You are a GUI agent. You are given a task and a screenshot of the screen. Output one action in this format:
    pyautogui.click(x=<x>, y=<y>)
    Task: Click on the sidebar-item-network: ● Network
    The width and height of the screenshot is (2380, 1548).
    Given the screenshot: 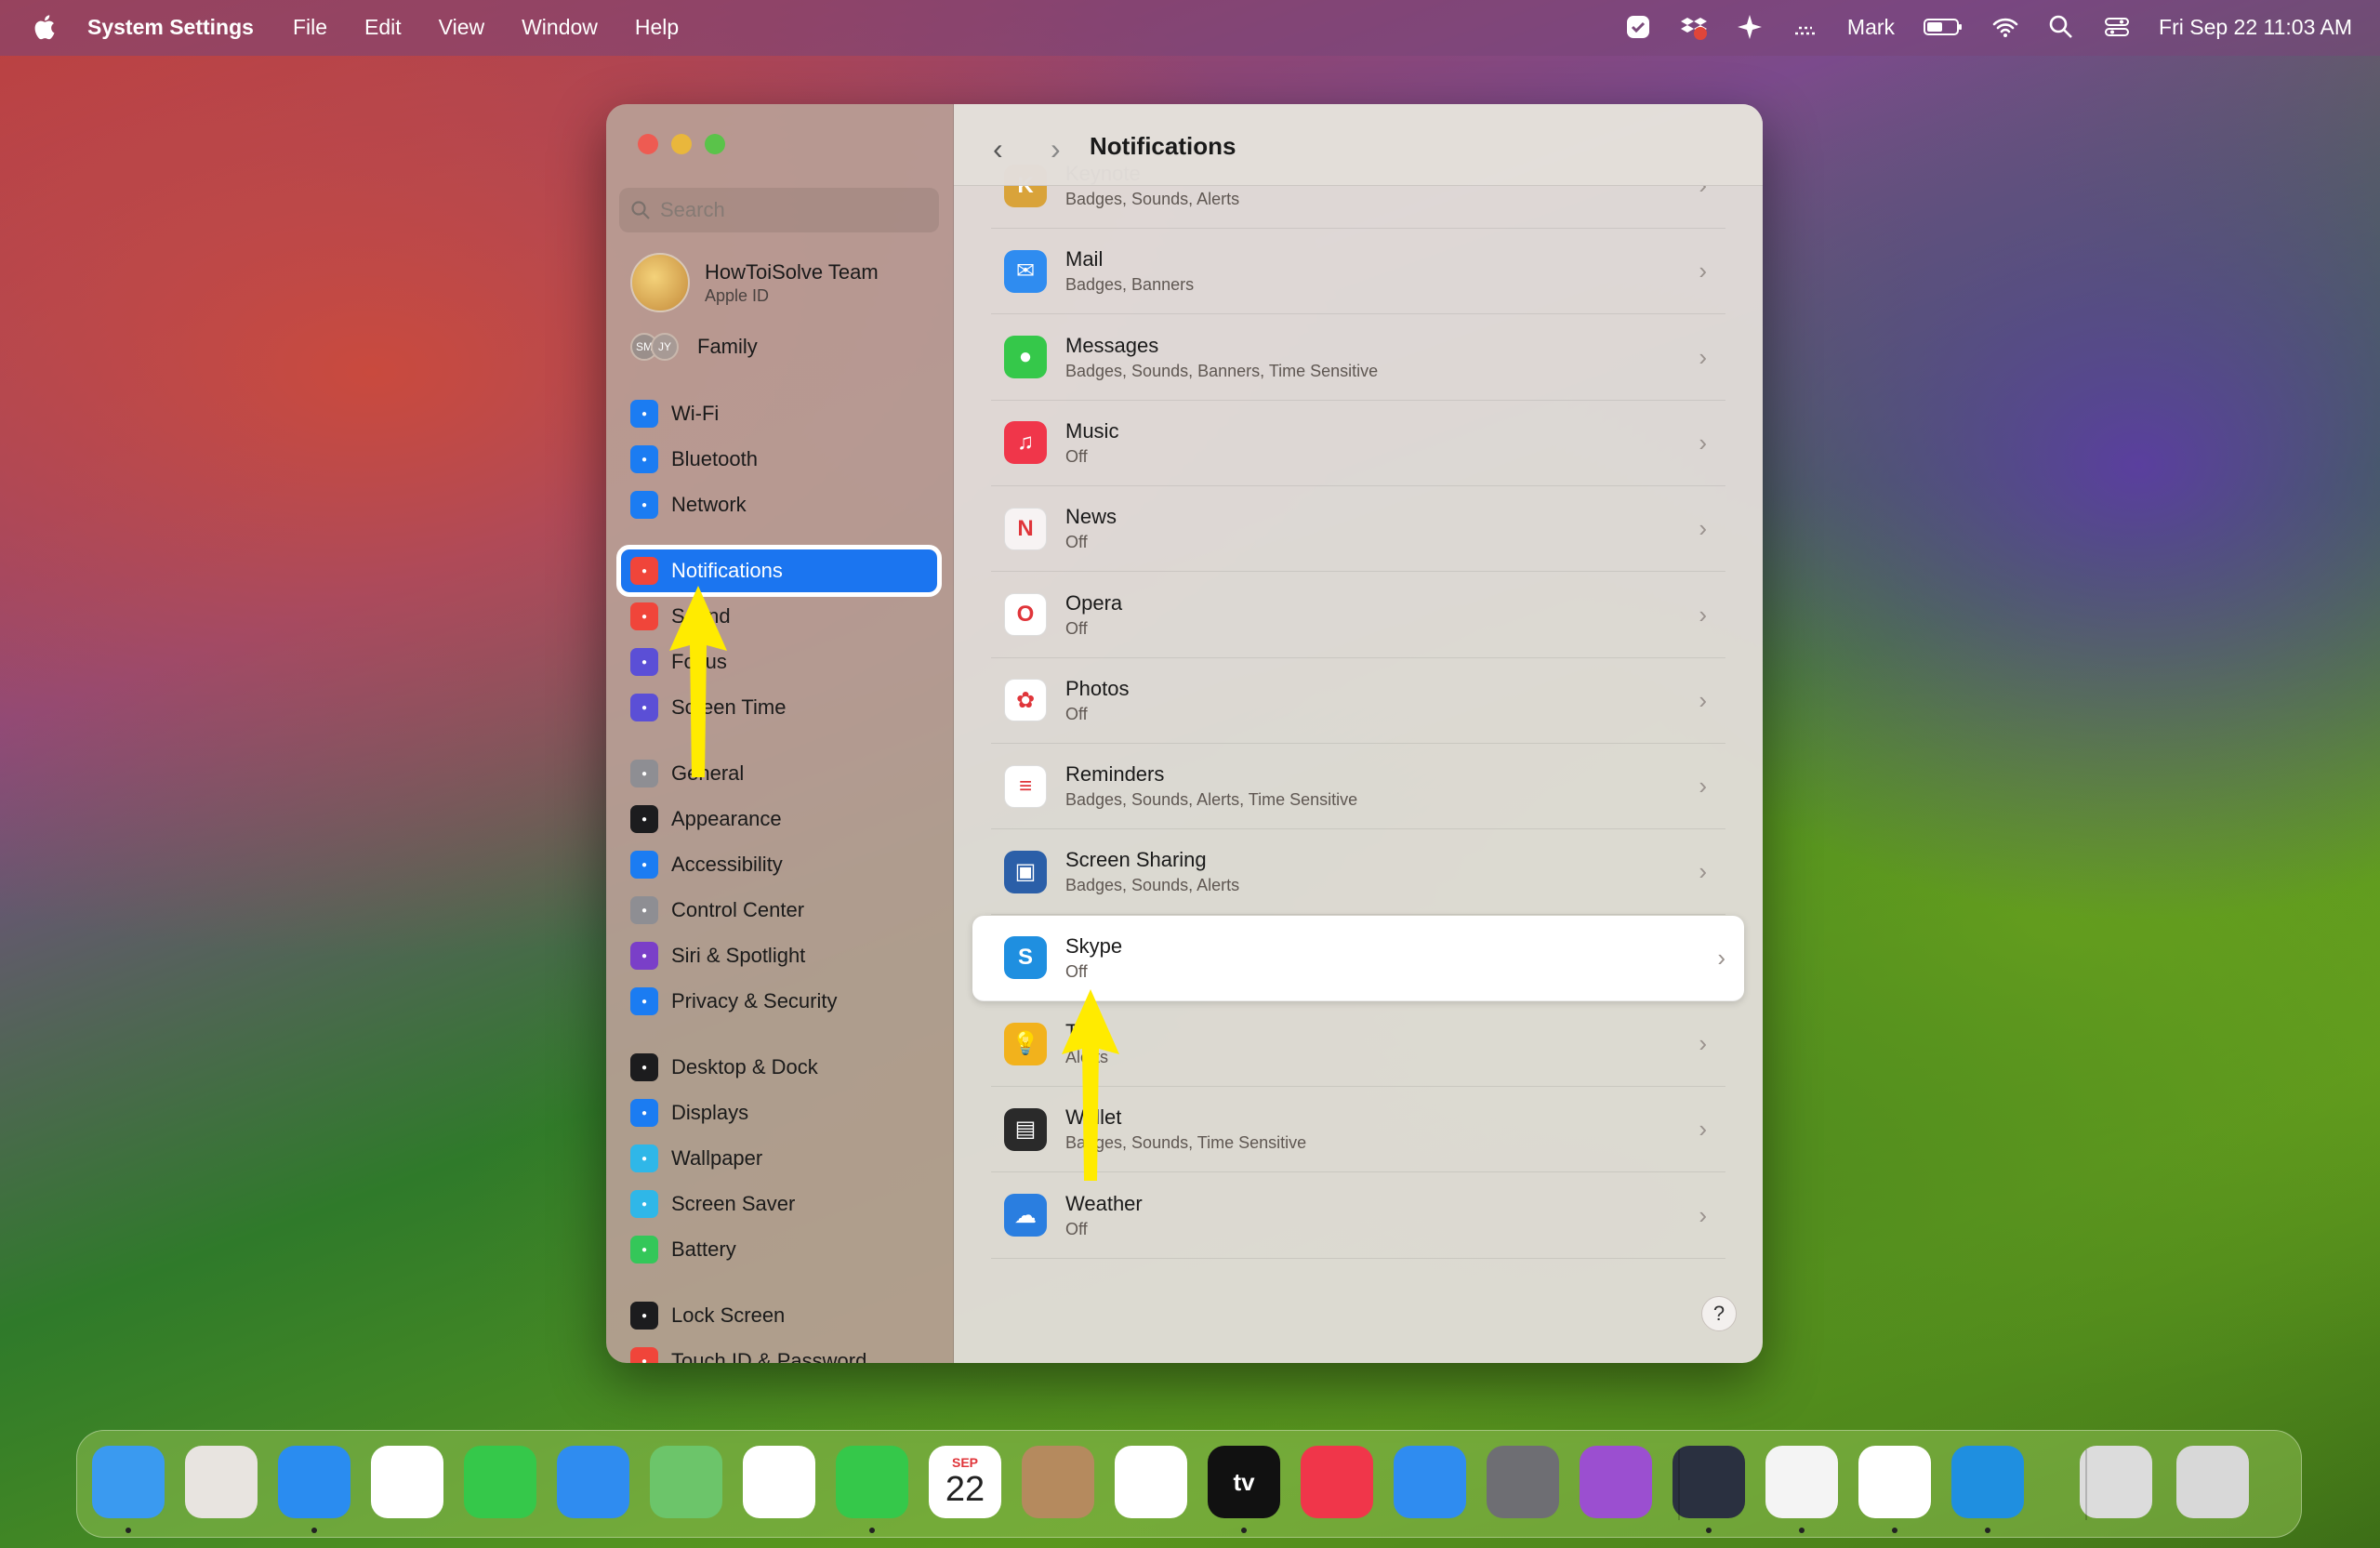 What is the action you would take?
    pyautogui.click(x=779, y=504)
    